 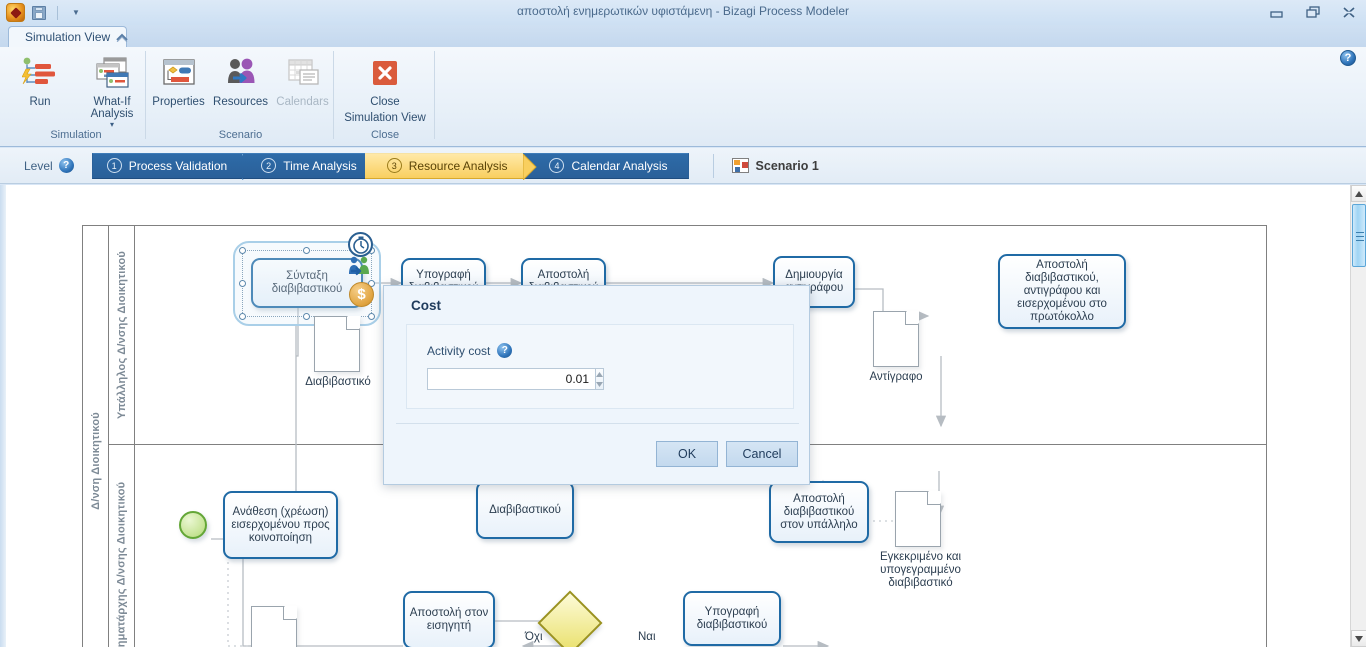 What do you see at coordinates (1358, 193) in the screenshot?
I see `scroll-up-button` at bounding box center [1358, 193].